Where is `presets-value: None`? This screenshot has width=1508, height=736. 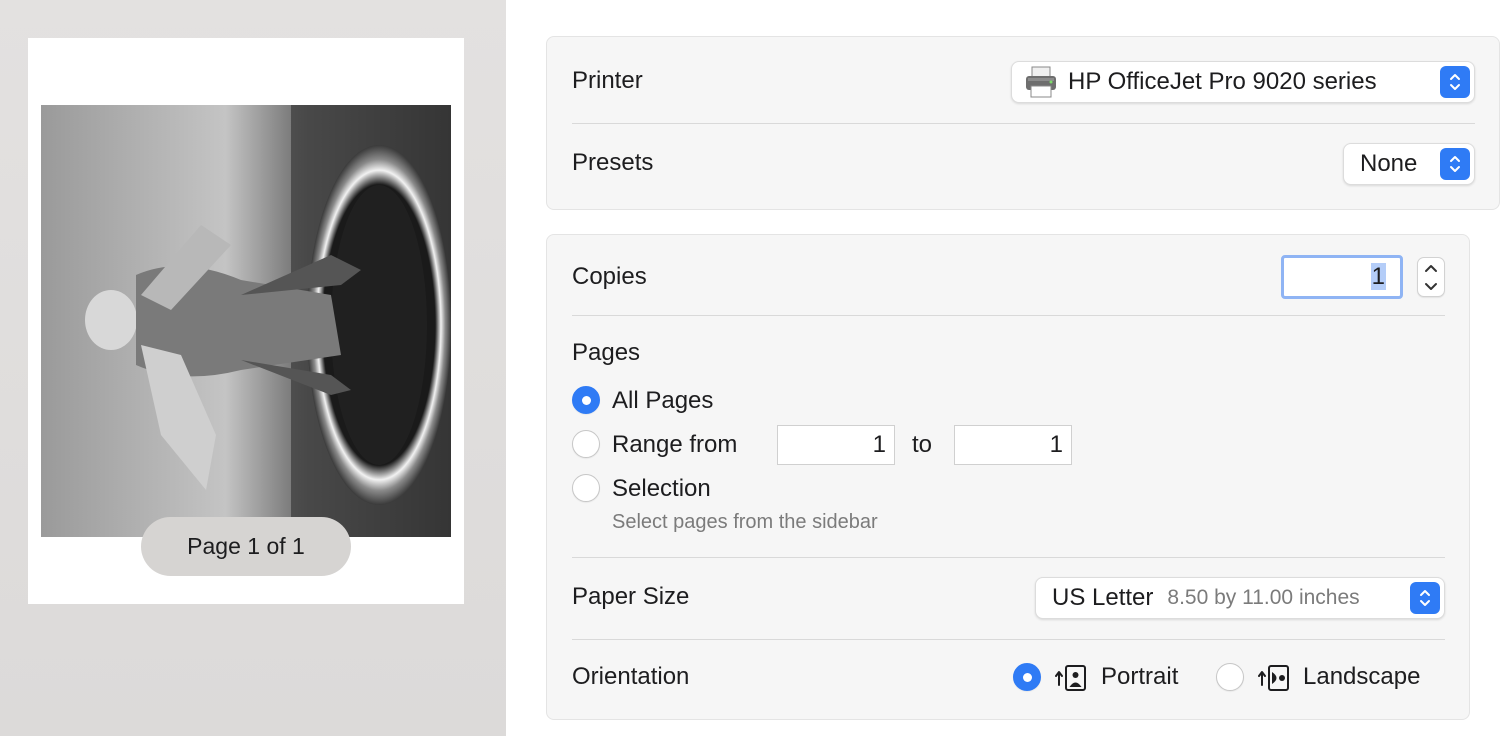
presets-value: None is located at coordinates (1389, 163).